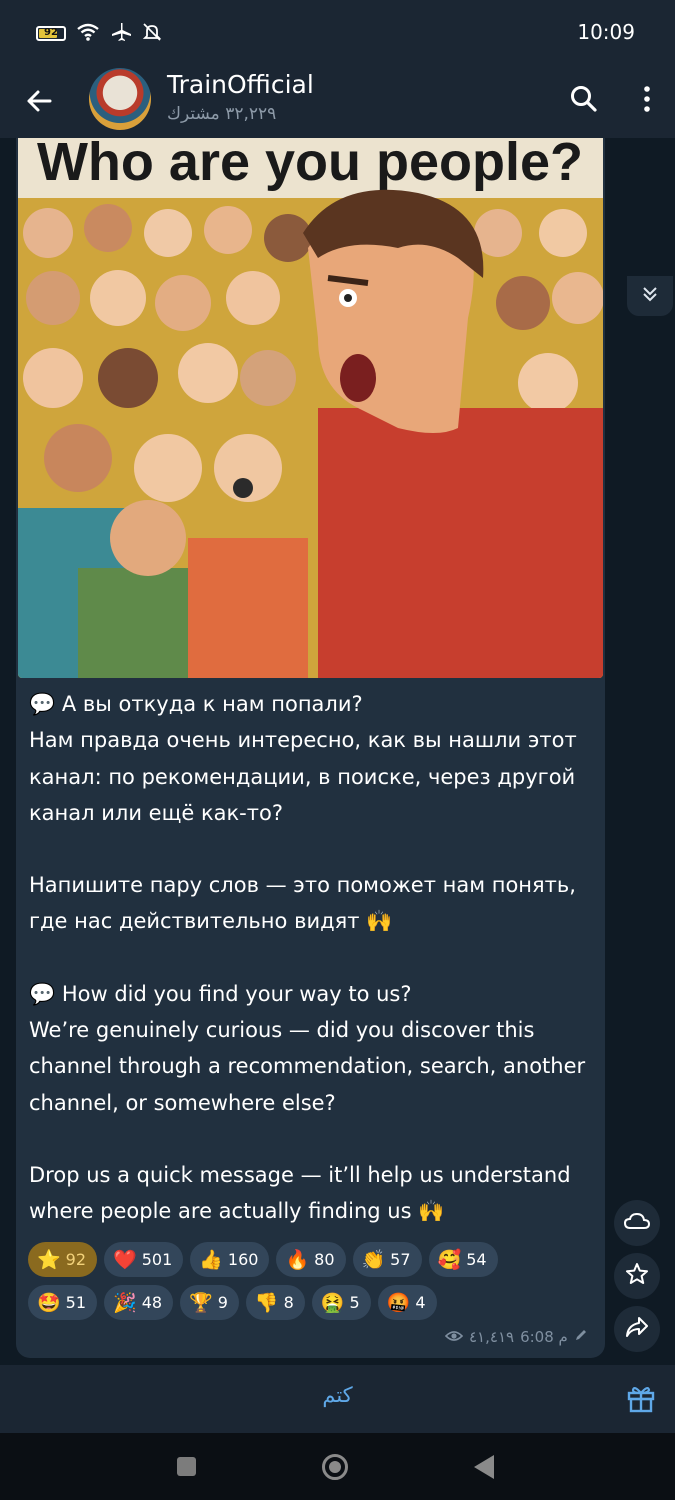 The image size is (675, 1500). What do you see at coordinates (373, 1259) in the screenshot?
I see `clap-emoji-icon: 👏` at bounding box center [373, 1259].